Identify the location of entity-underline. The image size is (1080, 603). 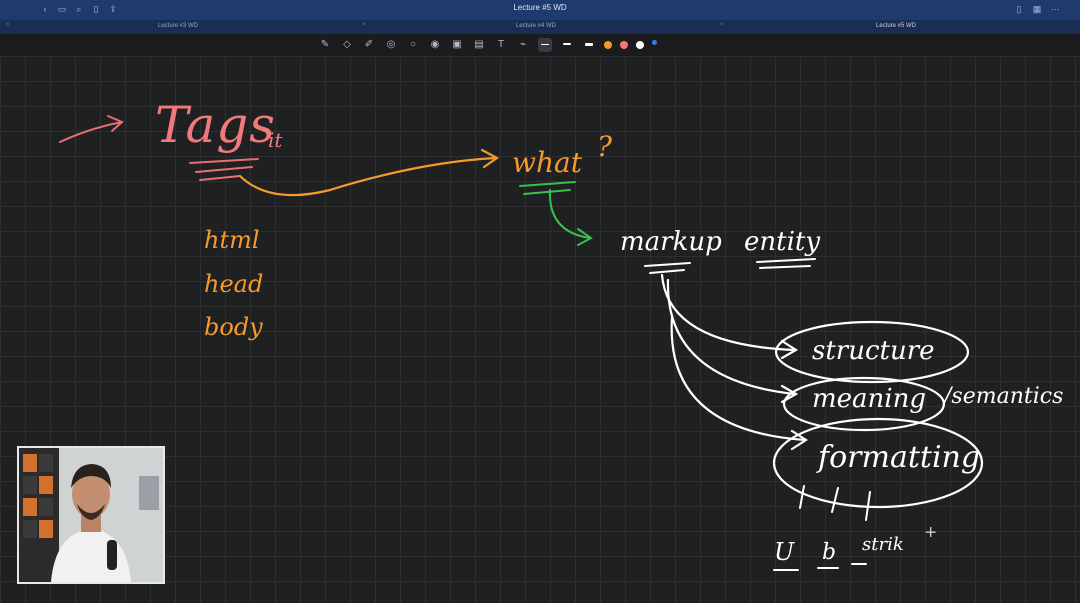
(786, 263).